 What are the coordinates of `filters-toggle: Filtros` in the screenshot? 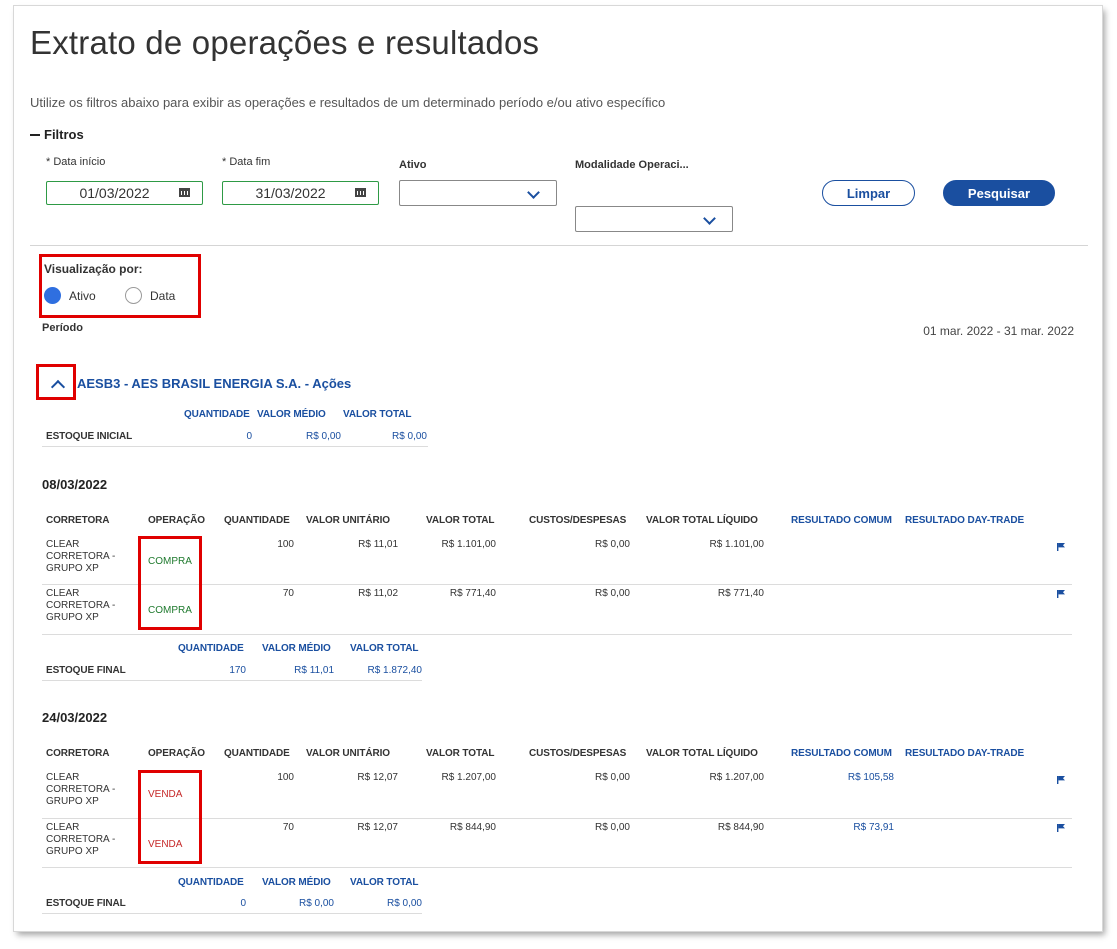 It's located at (57, 134).